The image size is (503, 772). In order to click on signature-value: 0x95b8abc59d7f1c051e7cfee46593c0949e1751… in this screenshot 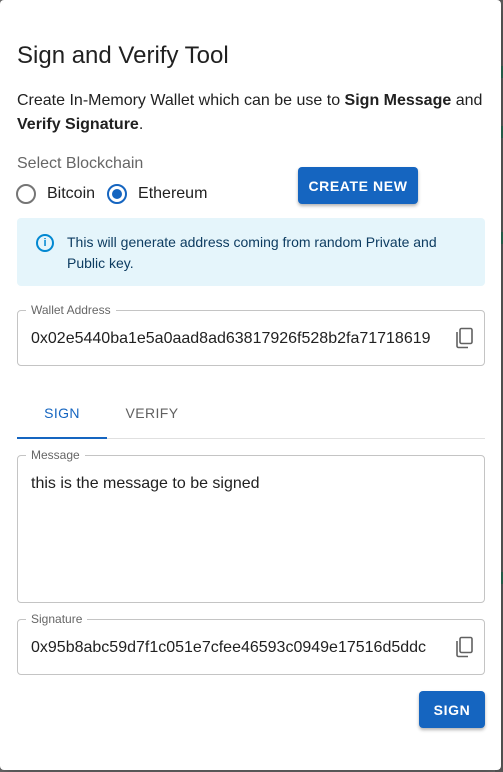, I will do `click(233, 648)`.